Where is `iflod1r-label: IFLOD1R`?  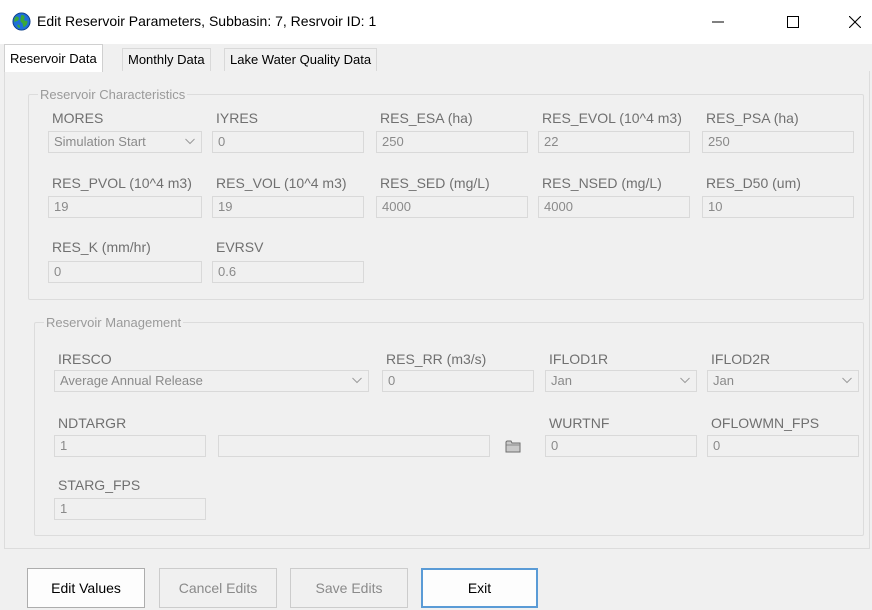 iflod1r-label: IFLOD1R is located at coordinates (579, 359).